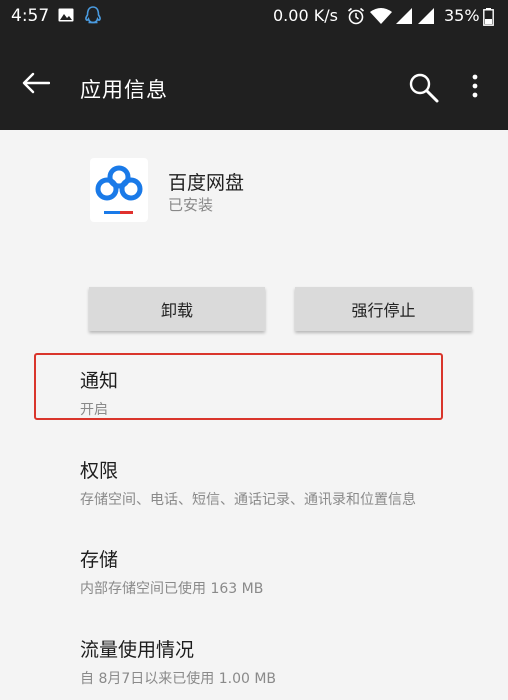  I want to click on settings-item-title: 流量使用情况, so click(137, 650).